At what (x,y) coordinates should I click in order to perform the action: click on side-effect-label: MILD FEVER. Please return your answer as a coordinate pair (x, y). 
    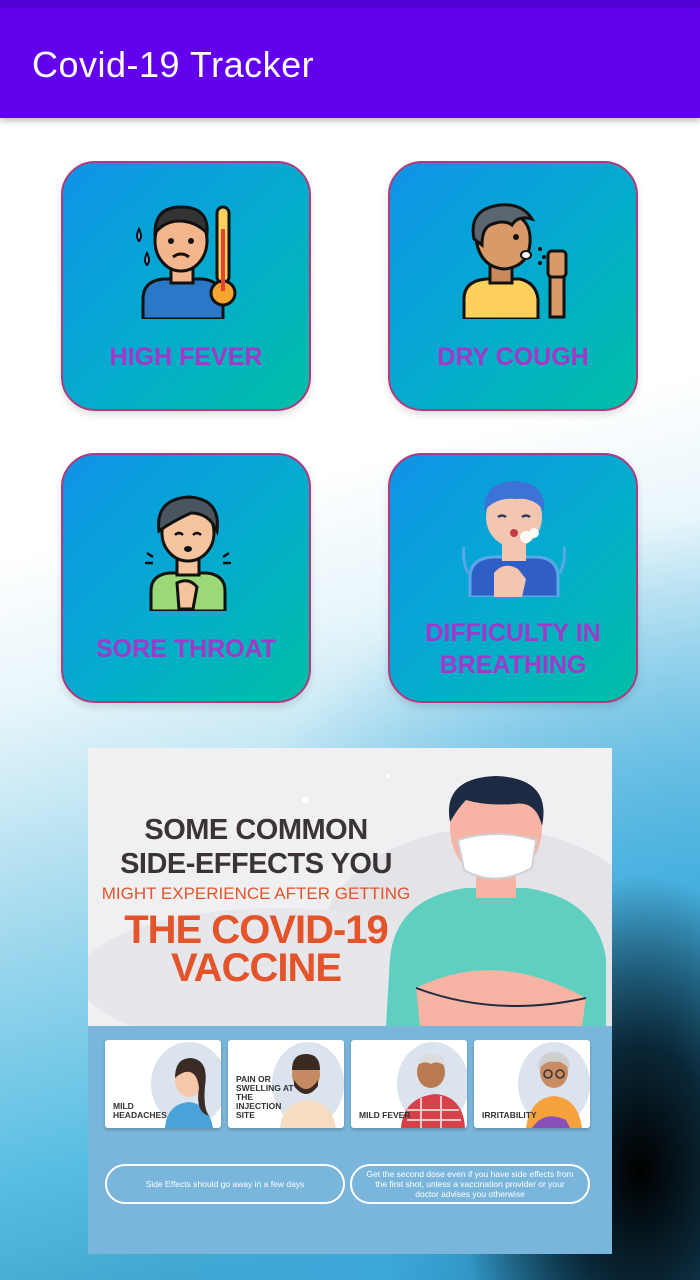
    Looking at the image, I should click on (385, 1115).